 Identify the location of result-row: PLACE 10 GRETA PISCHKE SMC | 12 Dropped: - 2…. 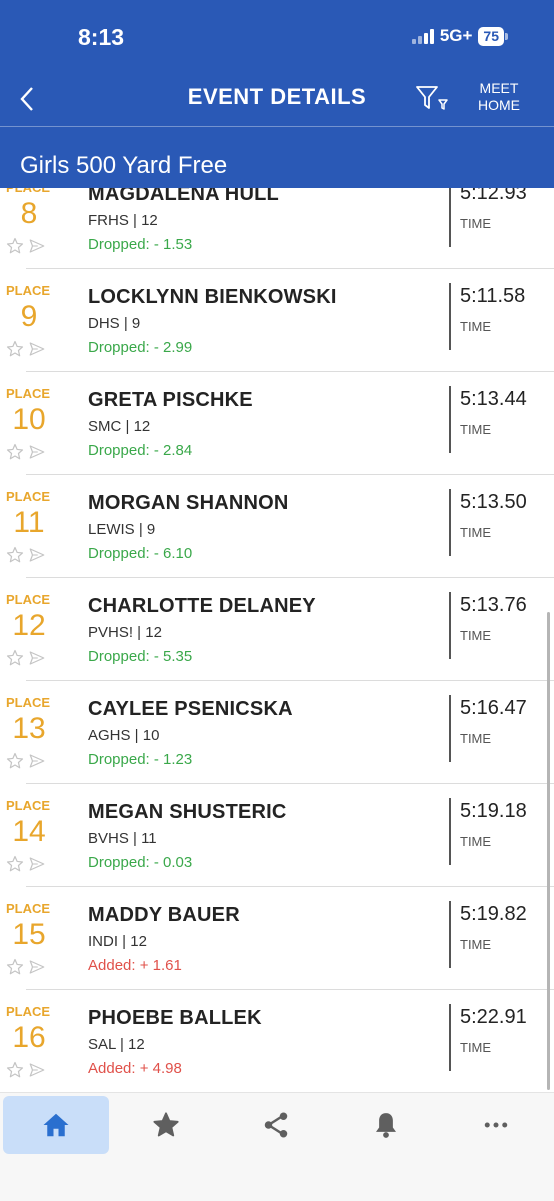
(277, 423).